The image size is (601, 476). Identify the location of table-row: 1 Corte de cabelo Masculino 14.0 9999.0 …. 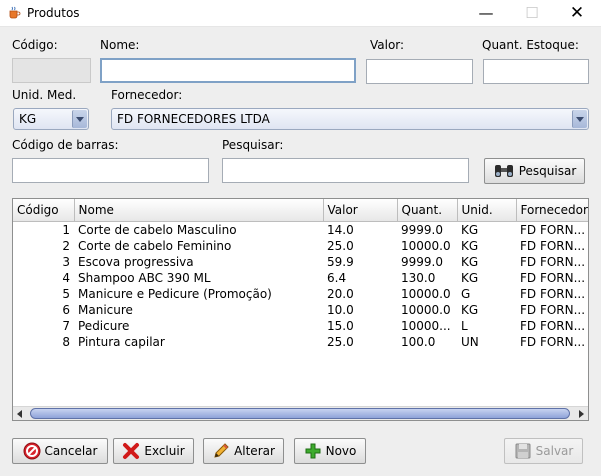
(300, 229).